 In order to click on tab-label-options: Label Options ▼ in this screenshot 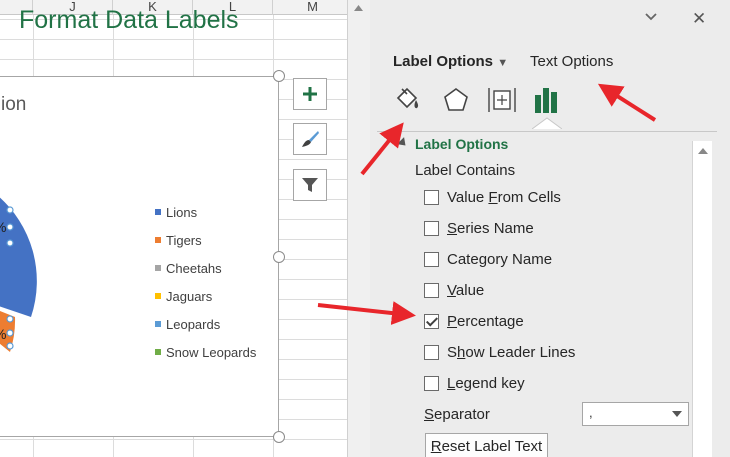, I will do `click(450, 61)`.